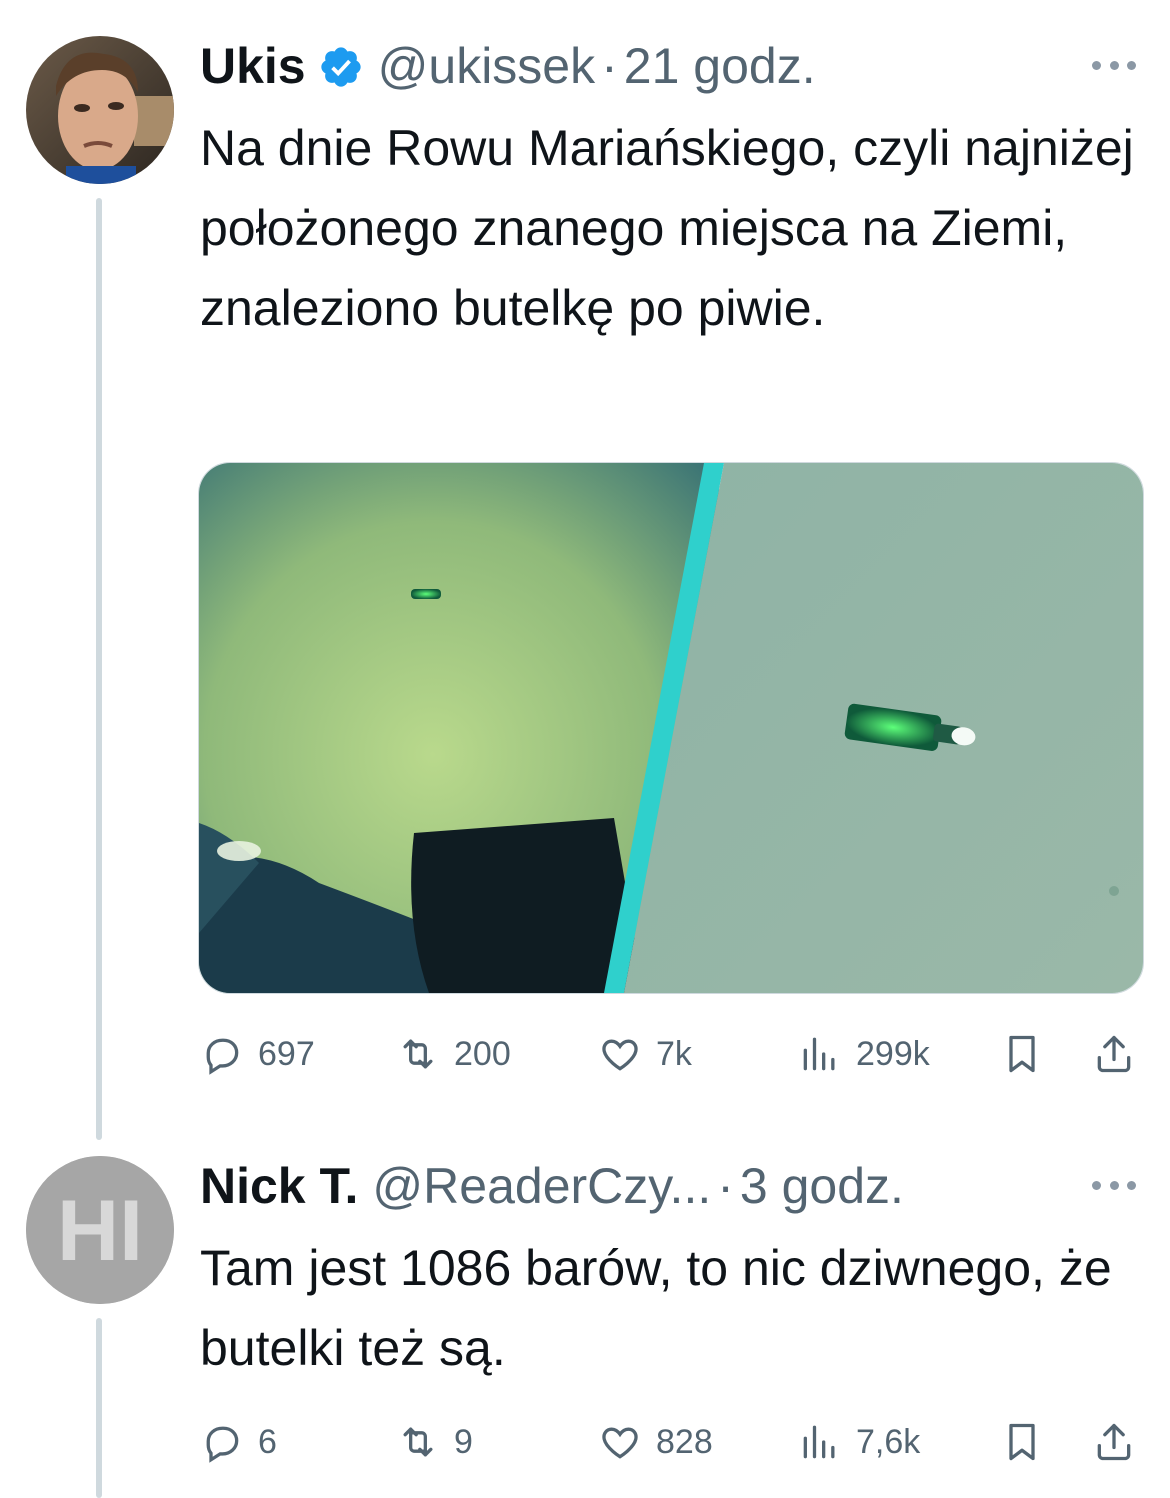  I want to click on verified-badge-icon, so click(341, 66).